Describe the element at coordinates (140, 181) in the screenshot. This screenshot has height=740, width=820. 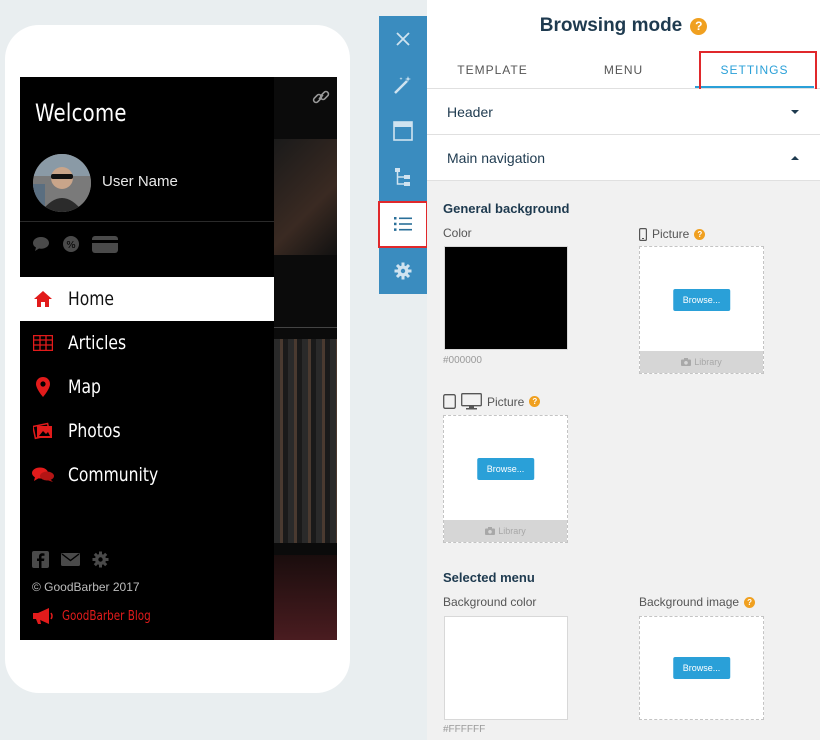
I see `user-name: User Name` at that location.